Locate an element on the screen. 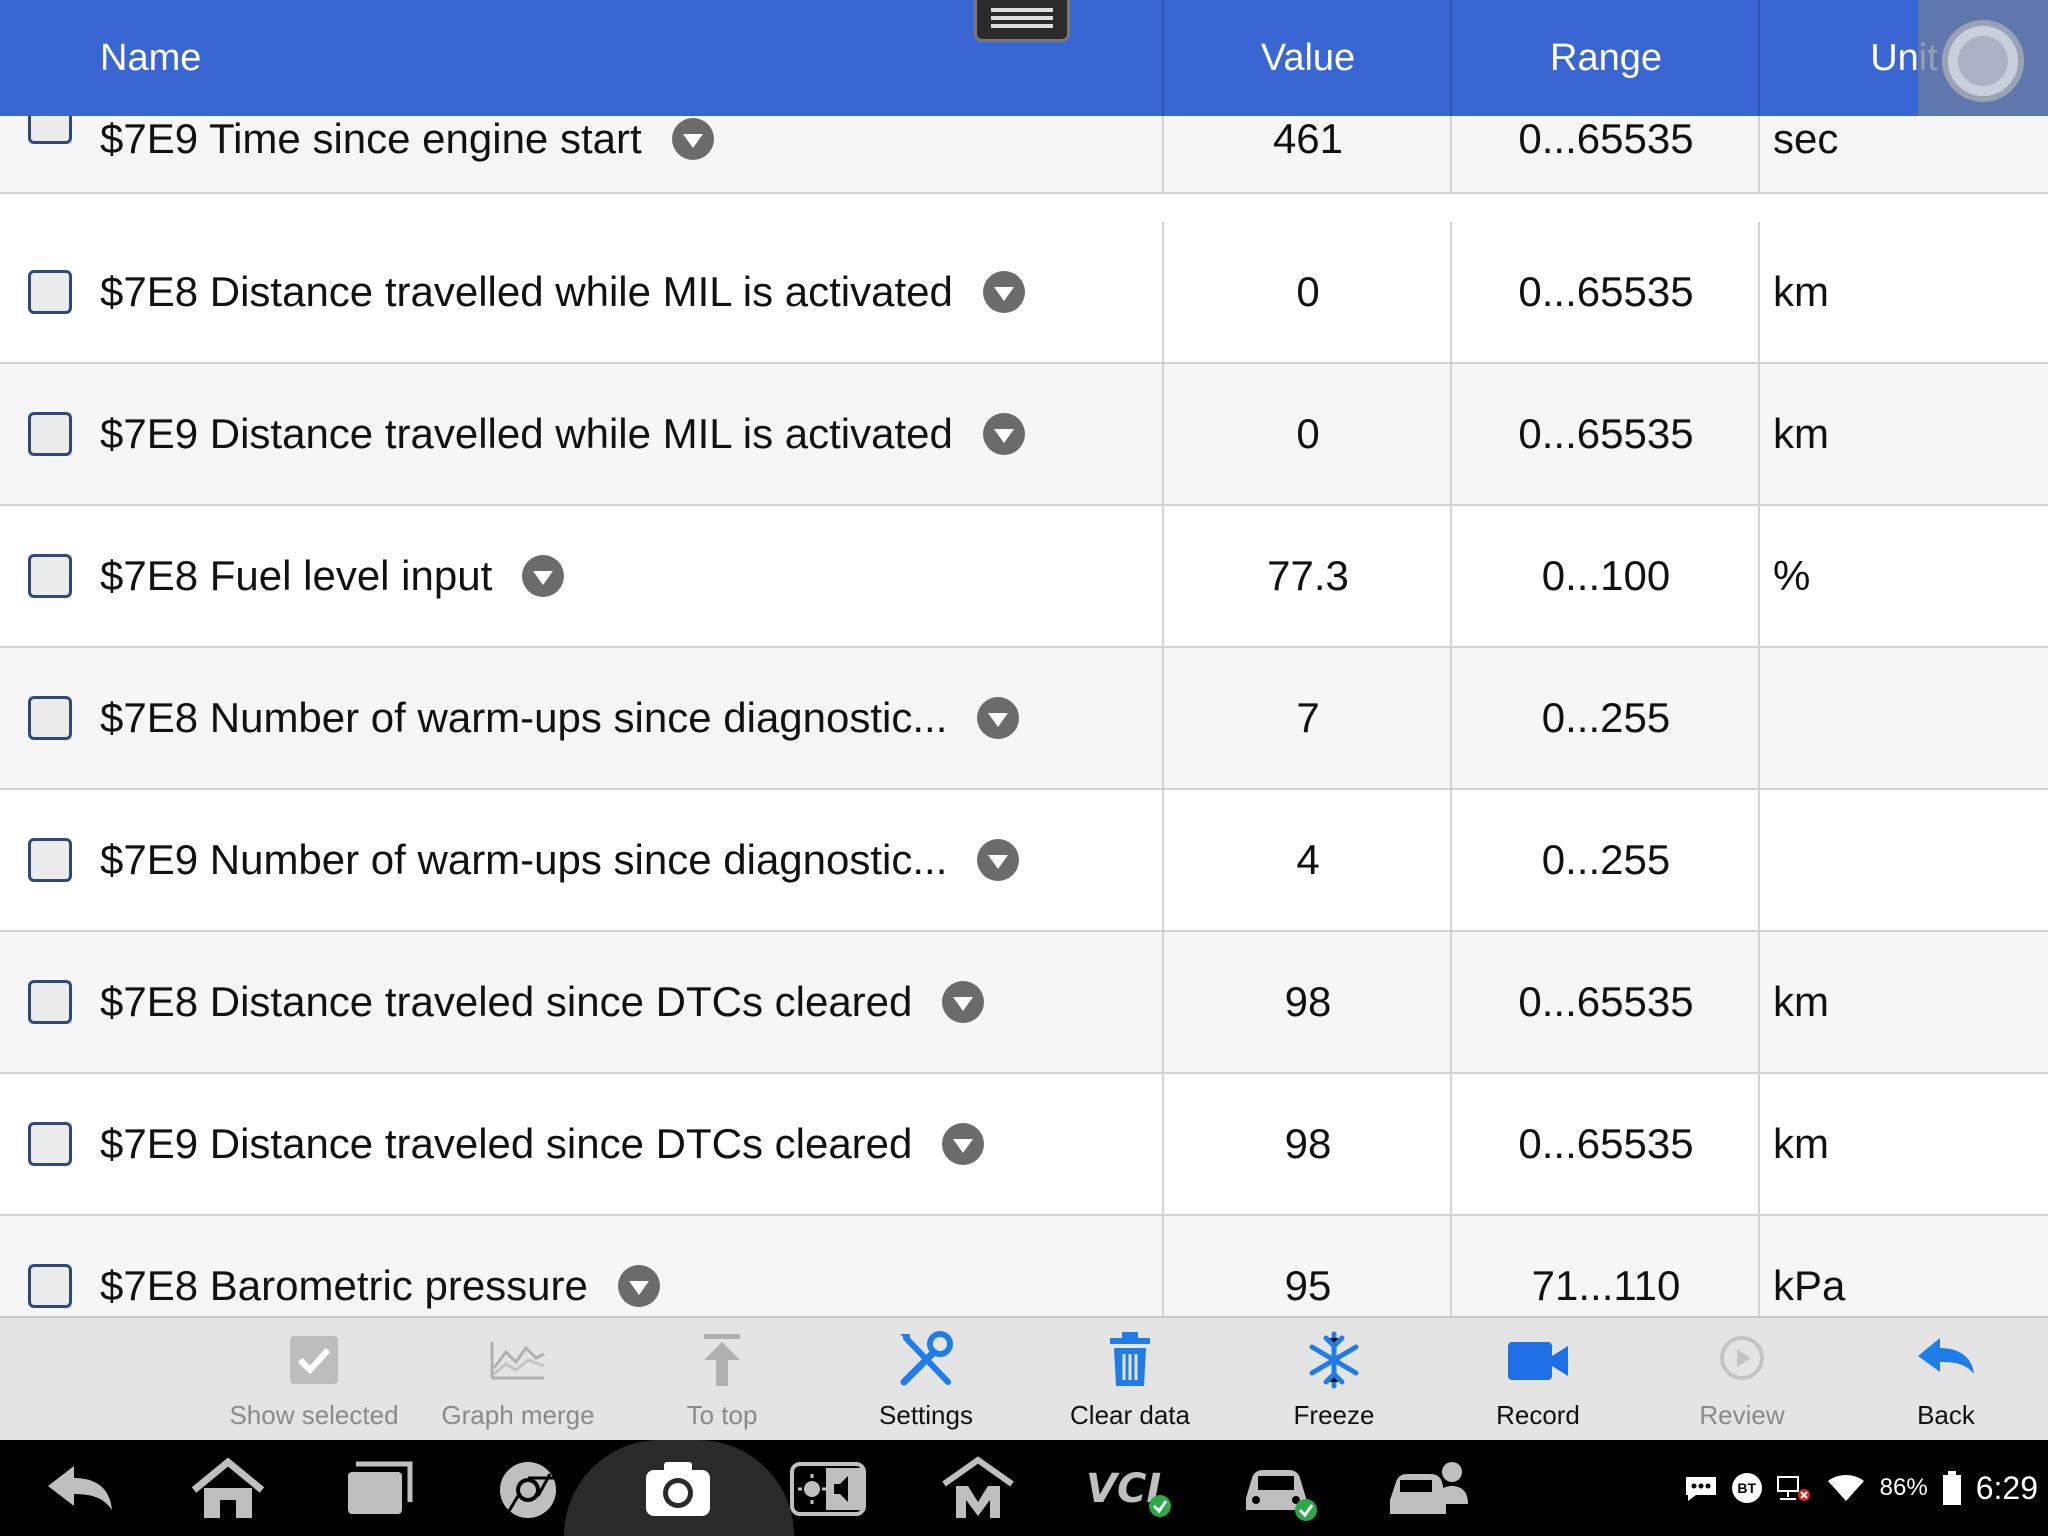 This screenshot has width=2048, height=1536. show-selected-button: Show selected is located at coordinates (314, 1379).